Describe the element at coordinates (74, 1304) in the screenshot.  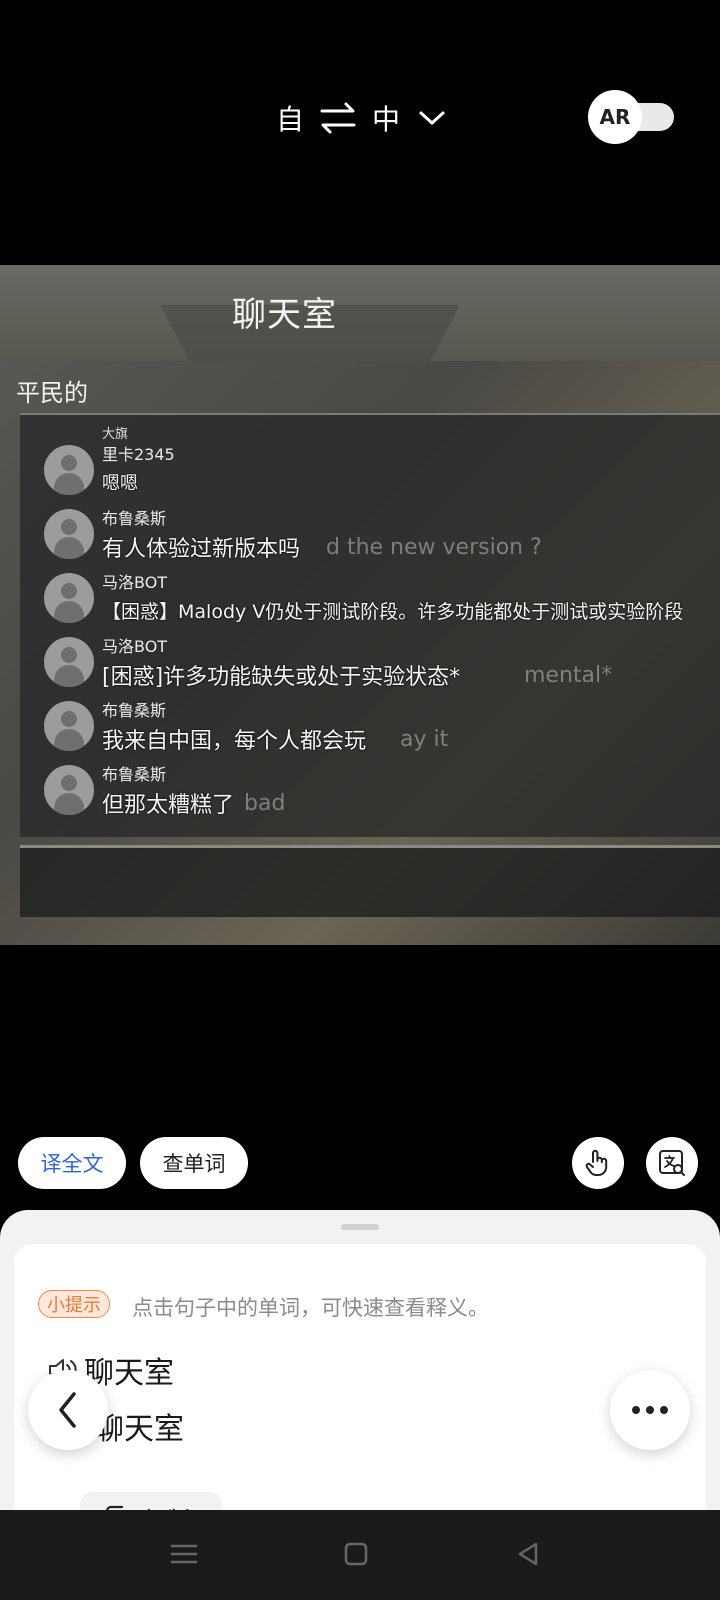
I see `tip-badge: 小提示` at that location.